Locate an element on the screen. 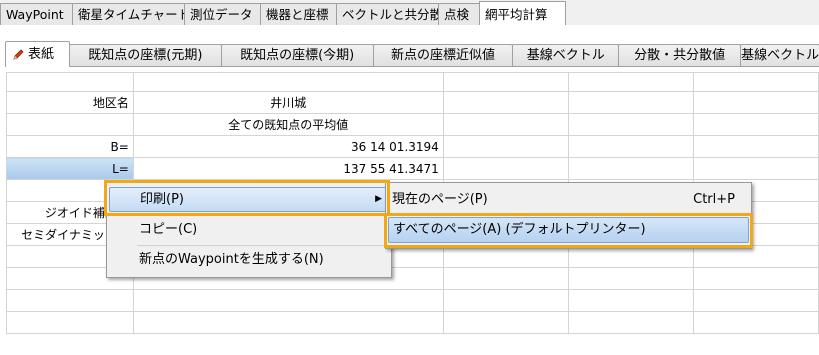 This screenshot has height=355, width=819. tab-network-adjustment: 網平均計算 is located at coordinates (522, 13).